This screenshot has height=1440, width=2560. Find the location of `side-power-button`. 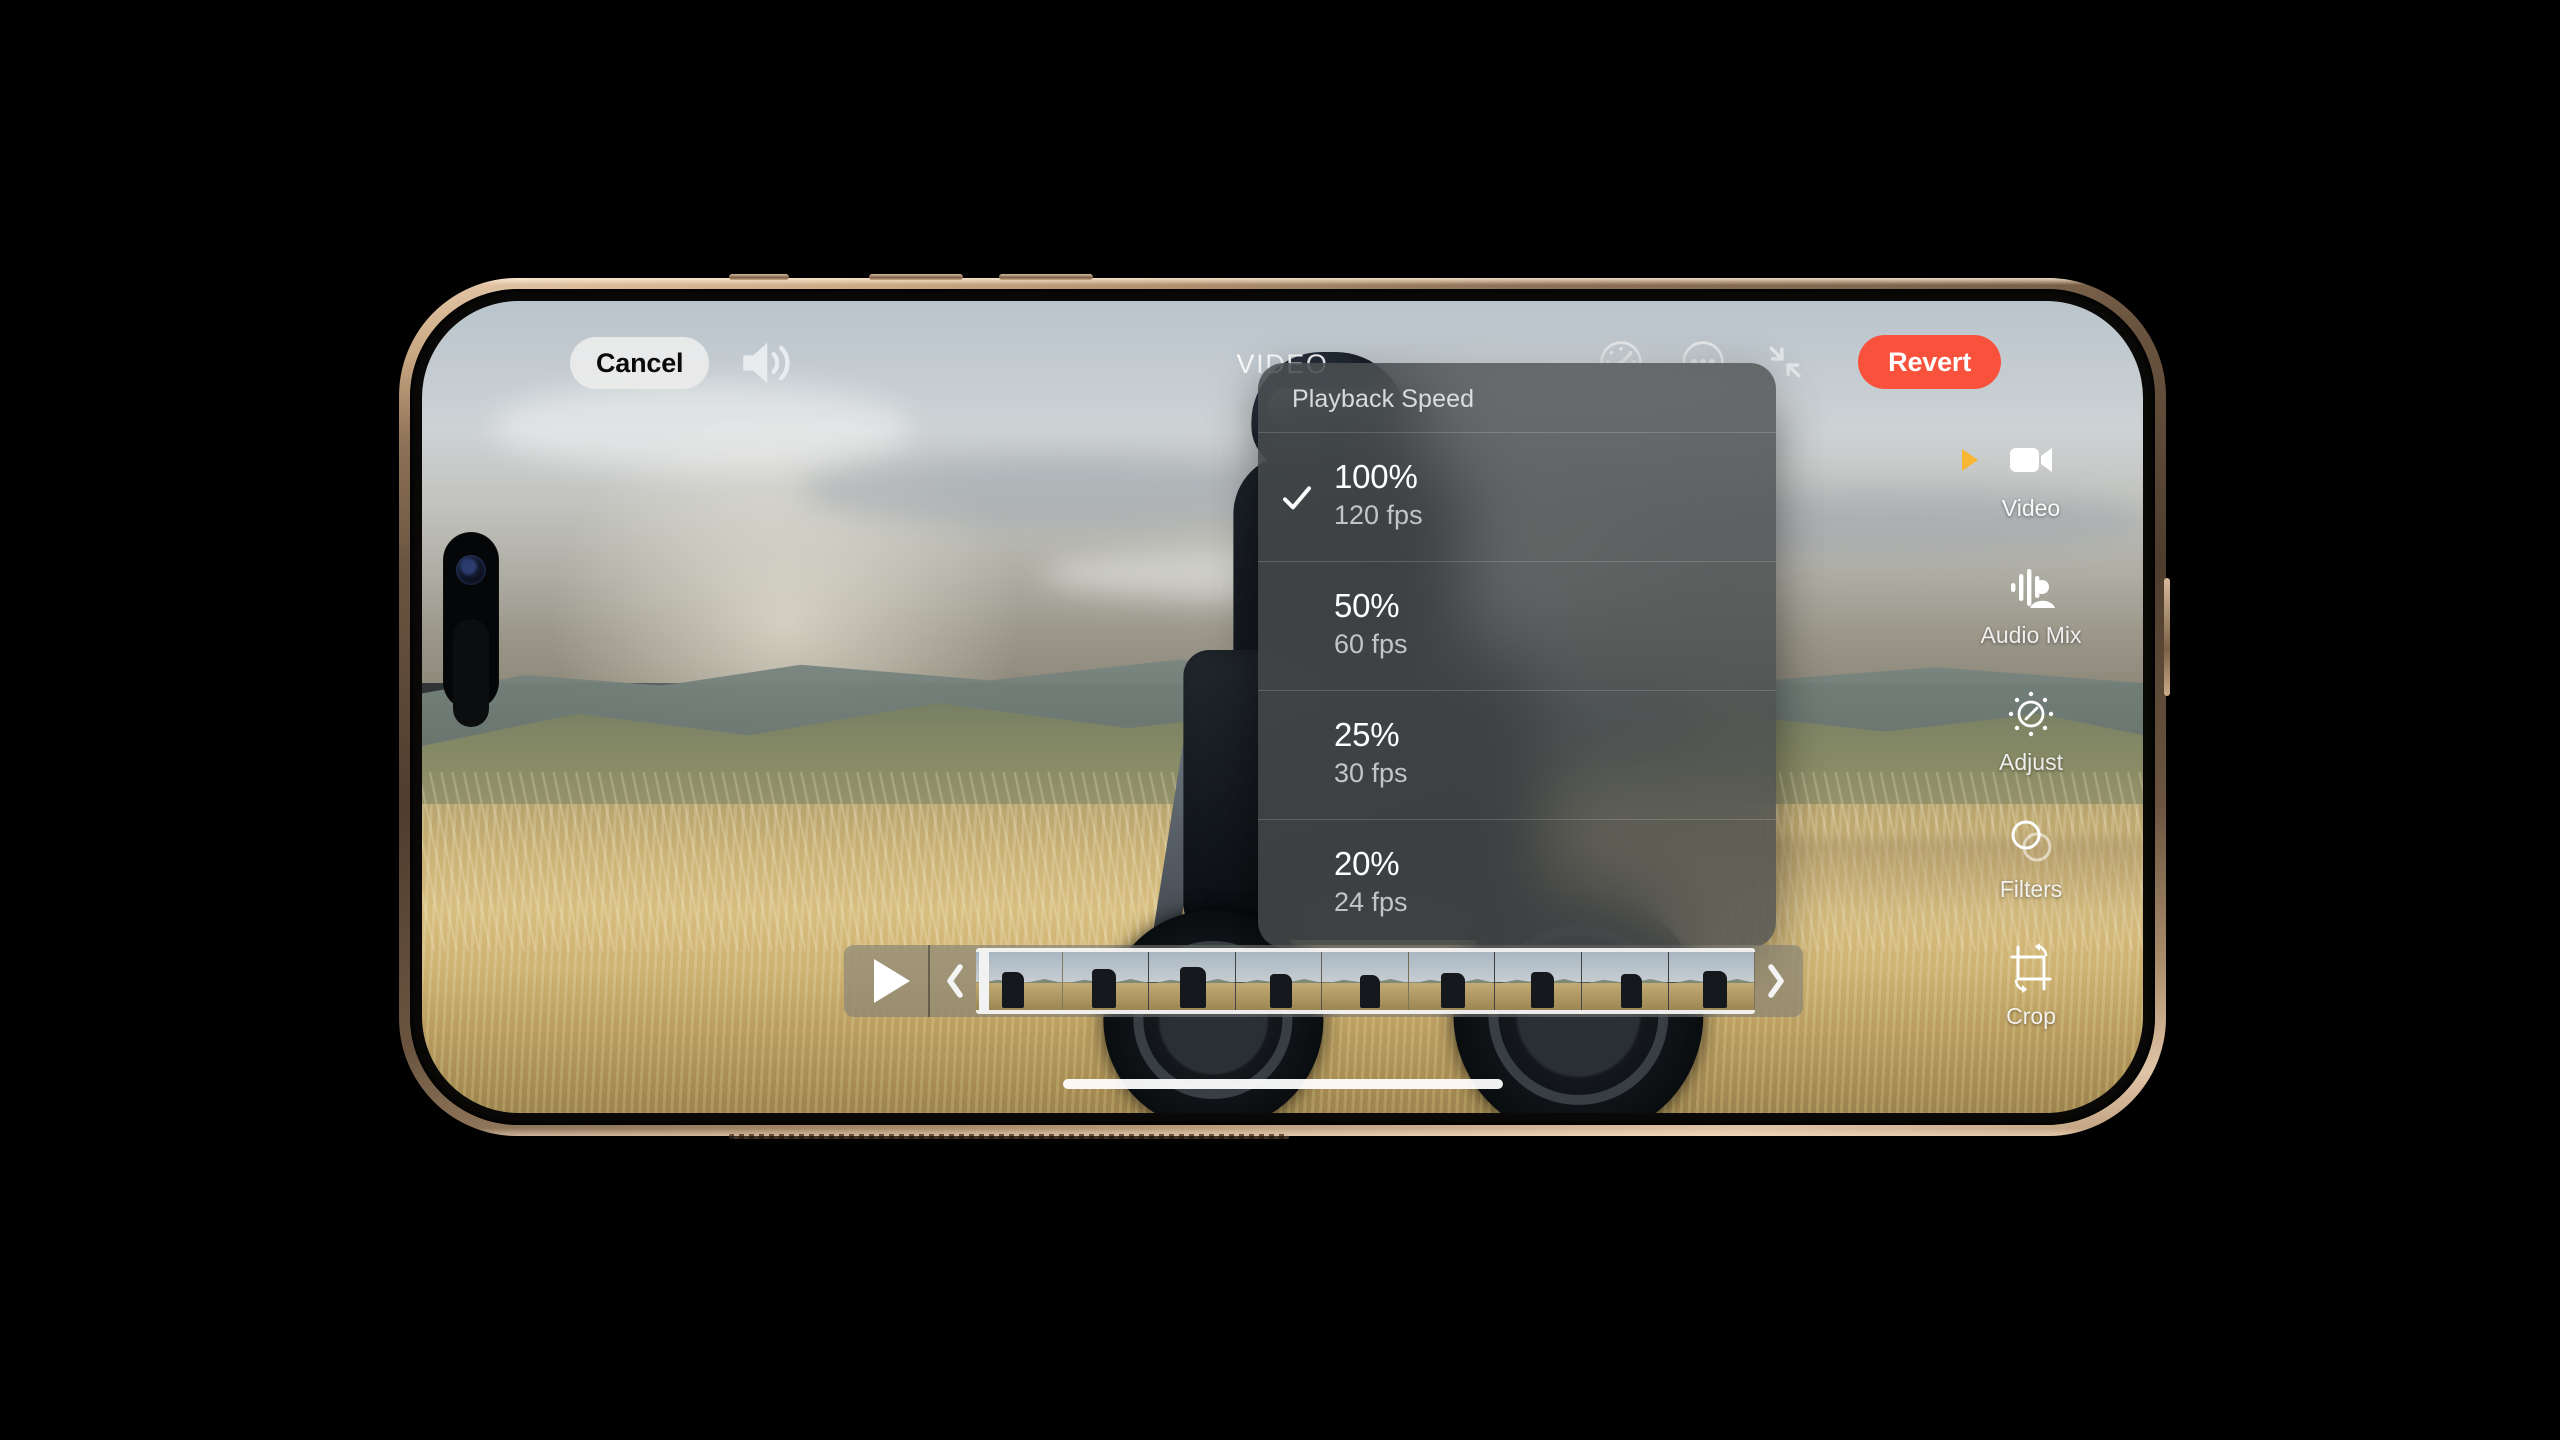

side-power-button is located at coordinates (2167, 637).